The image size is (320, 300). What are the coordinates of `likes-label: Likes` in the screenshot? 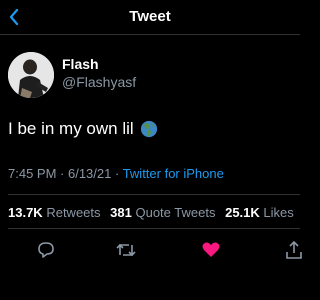 It's located at (278, 212).